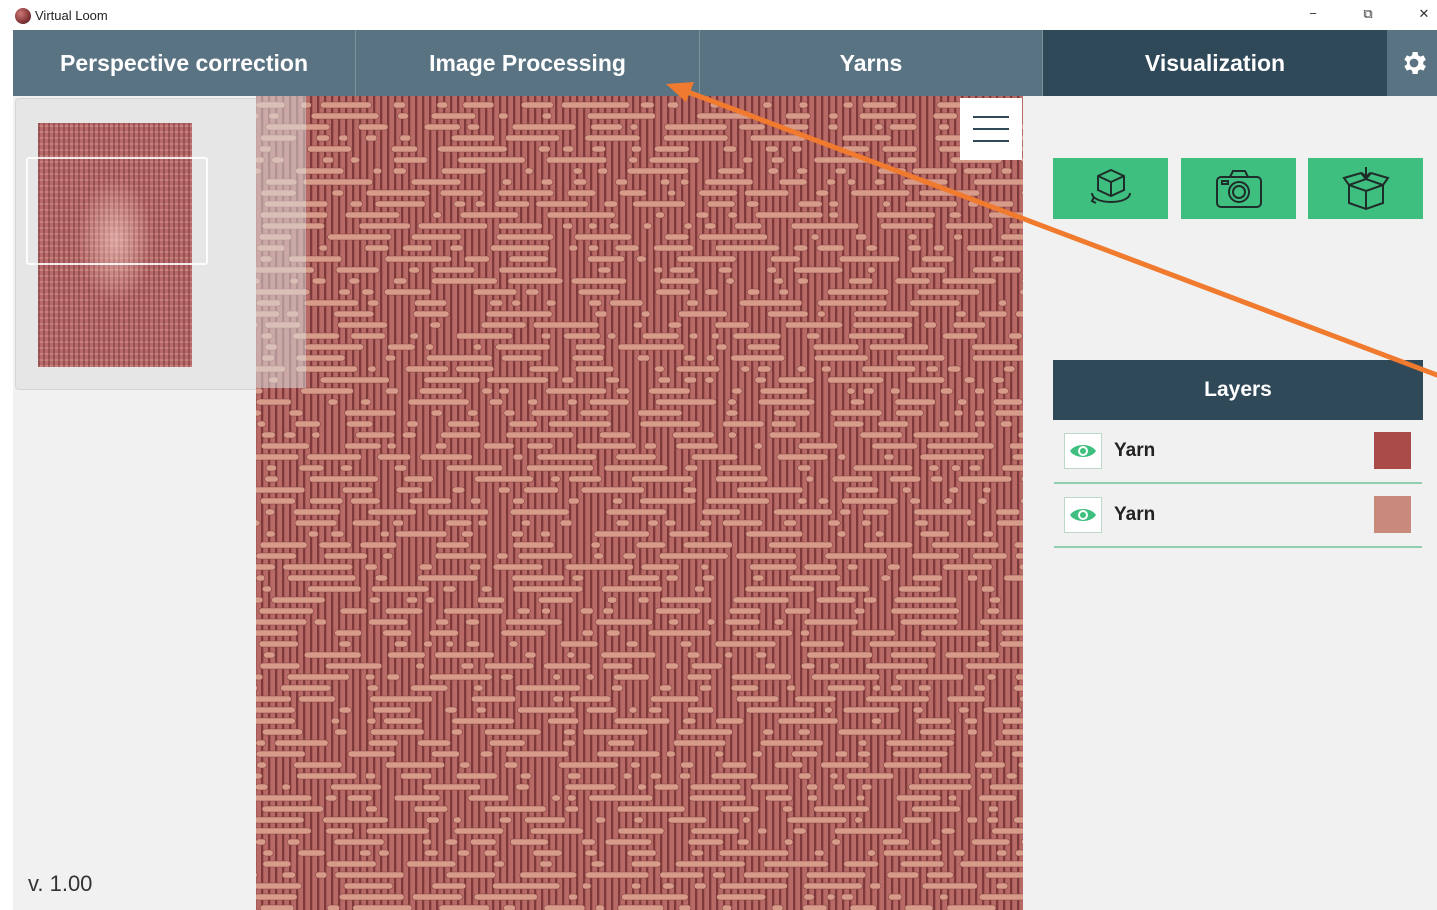  What do you see at coordinates (23, 16) in the screenshot?
I see `app-logo-icon` at bounding box center [23, 16].